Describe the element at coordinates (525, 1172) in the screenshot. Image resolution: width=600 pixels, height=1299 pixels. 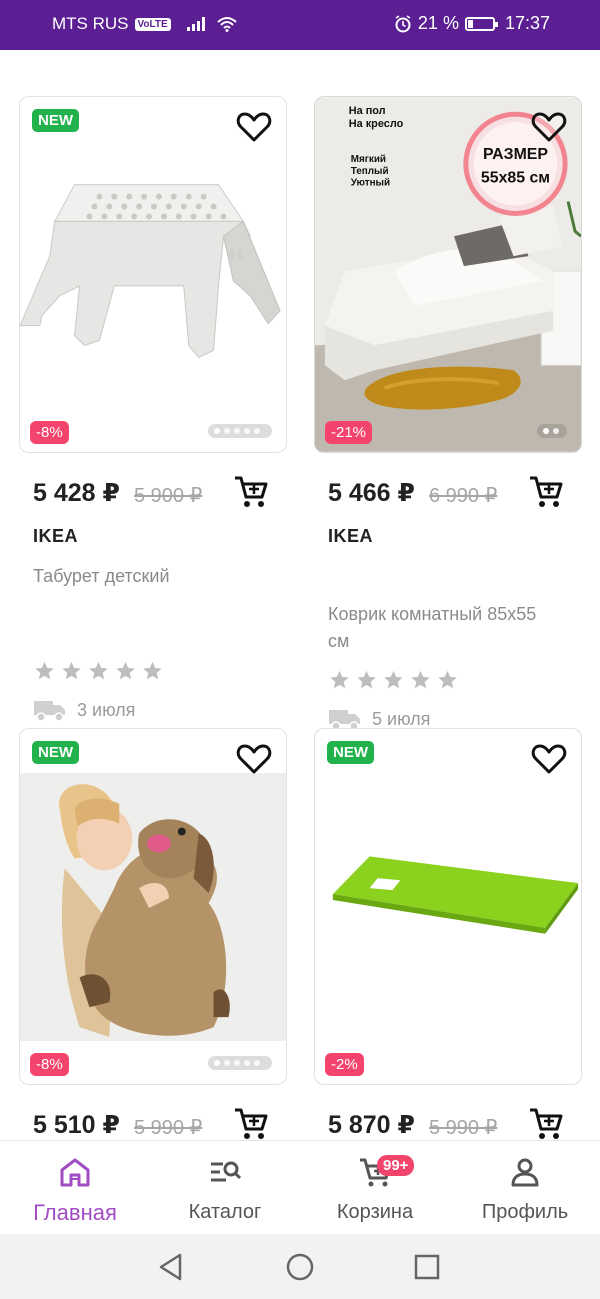
I see `profile-icon` at that location.